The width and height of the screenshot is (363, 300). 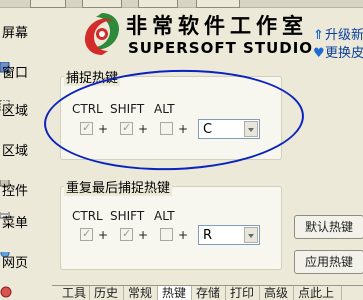 What do you see at coordinates (181, 4) in the screenshot?
I see `top-tab-strip` at bounding box center [181, 4].